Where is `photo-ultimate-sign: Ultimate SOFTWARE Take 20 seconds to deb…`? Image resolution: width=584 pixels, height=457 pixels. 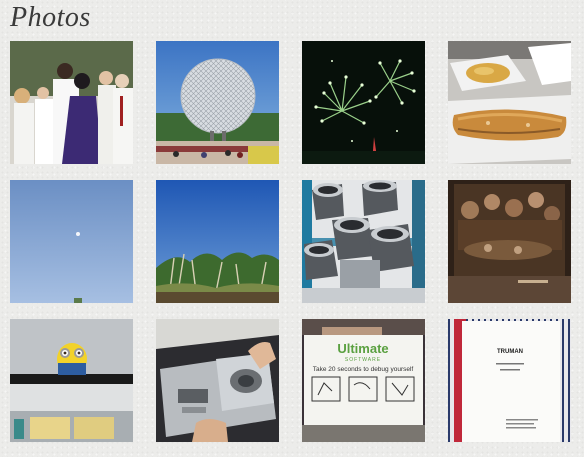
photo-ultimate-sign: Ultimate SOFTWARE Take 20 seconds to deb… is located at coordinates (363, 380).